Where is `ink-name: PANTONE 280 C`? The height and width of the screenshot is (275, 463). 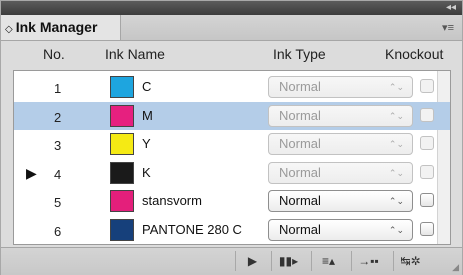
ink-name: PANTONE 280 C is located at coordinates (192, 229).